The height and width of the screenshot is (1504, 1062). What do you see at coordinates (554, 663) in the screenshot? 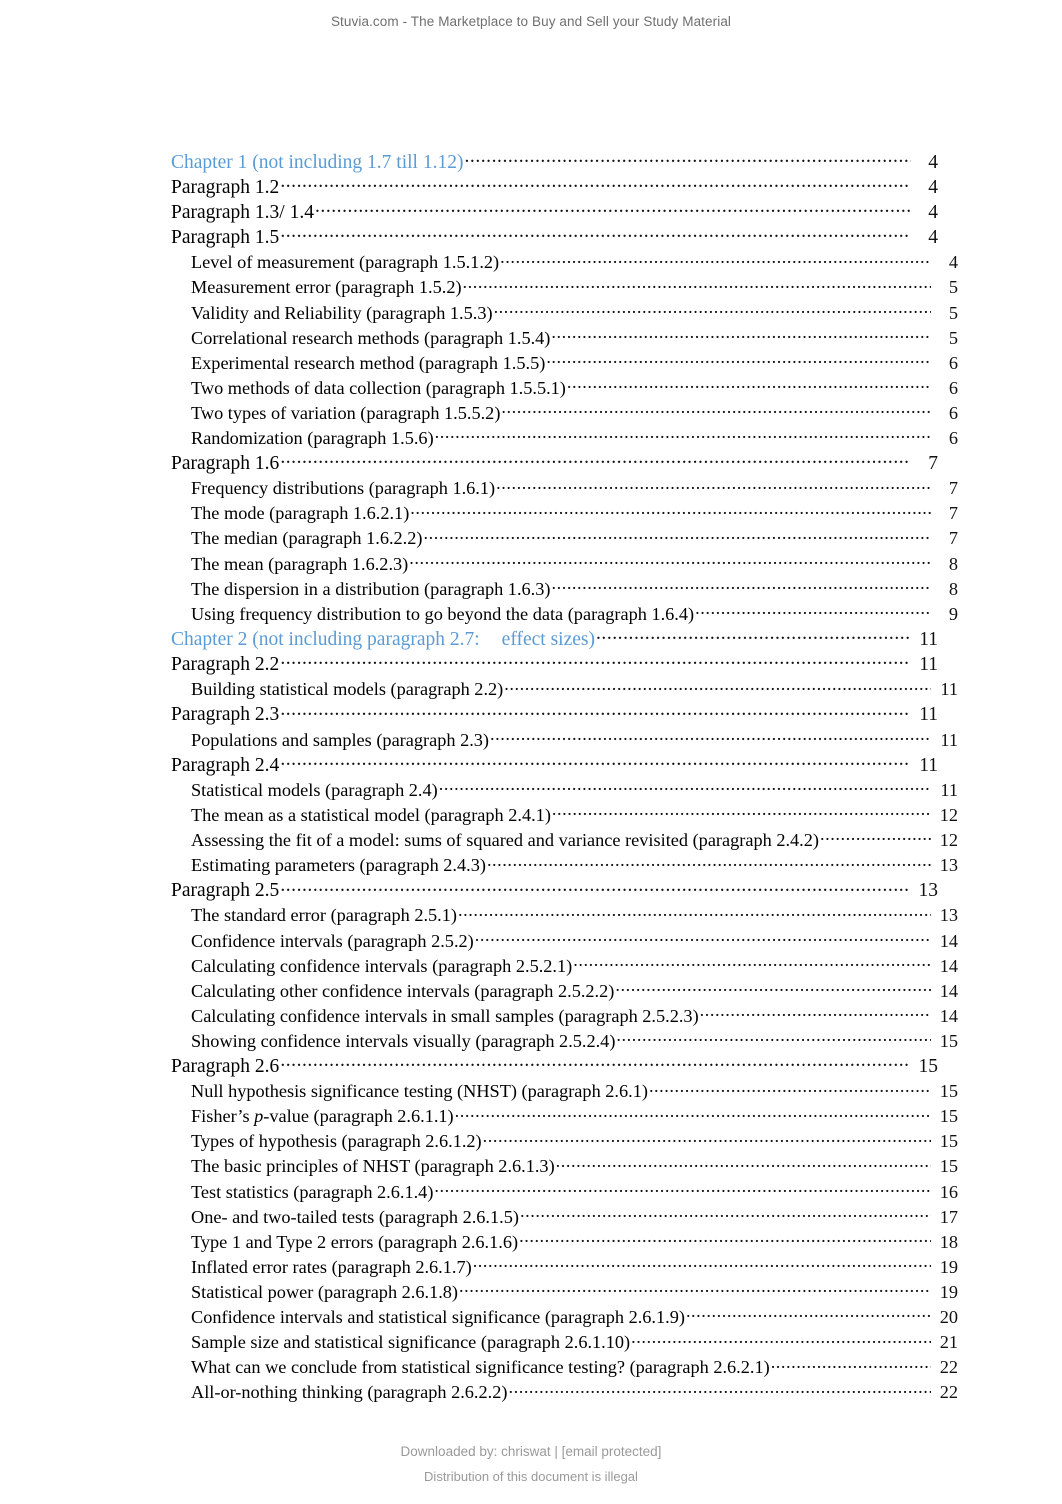
I see `toc-entry: Paragraph 2.2 11` at bounding box center [554, 663].